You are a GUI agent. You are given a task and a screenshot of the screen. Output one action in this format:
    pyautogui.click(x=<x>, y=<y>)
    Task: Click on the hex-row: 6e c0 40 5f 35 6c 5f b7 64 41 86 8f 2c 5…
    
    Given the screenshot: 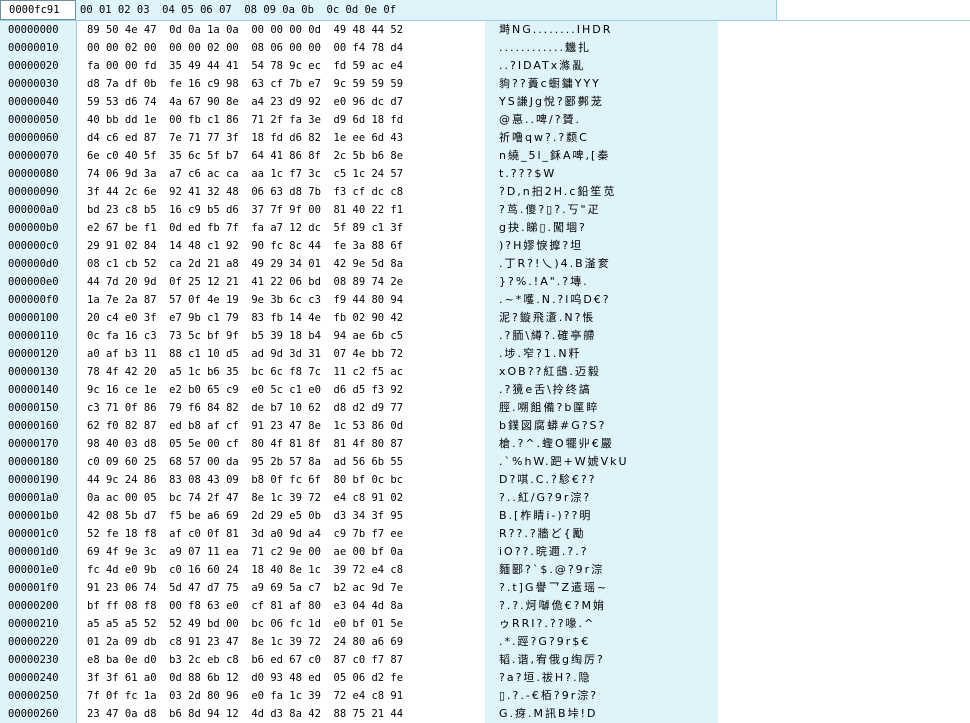 What is the action you would take?
    pyautogui.click(x=281, y=156)
    